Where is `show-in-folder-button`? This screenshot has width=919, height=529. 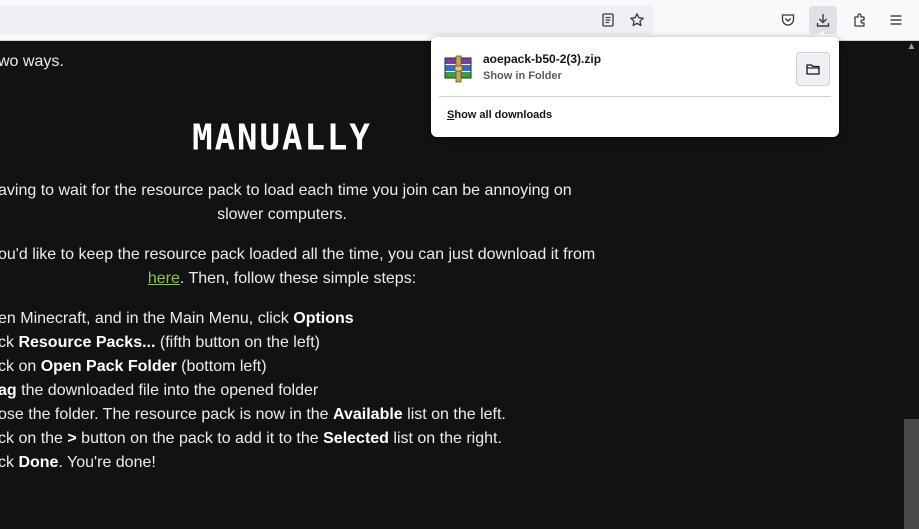
show-in-folder-button is located at coordinates (813, 69).